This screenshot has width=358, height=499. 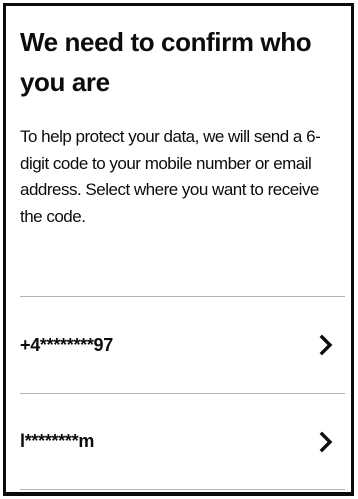 What do you see at coordinates (57, 441) in the screenshot?
I see `email-option-label: l********m` at bounding box center [57, 441].